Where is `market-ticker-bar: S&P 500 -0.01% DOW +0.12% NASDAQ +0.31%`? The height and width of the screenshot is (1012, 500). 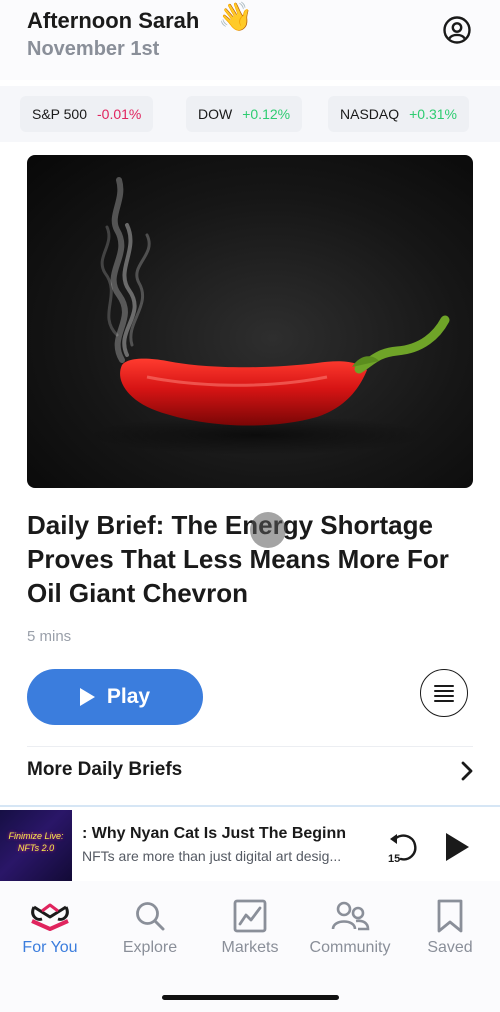
market-ticker-bar: S&P 500 -0.01% DOW +0.12% NASDAQ +0.31% is located at coordinates (250, 114).